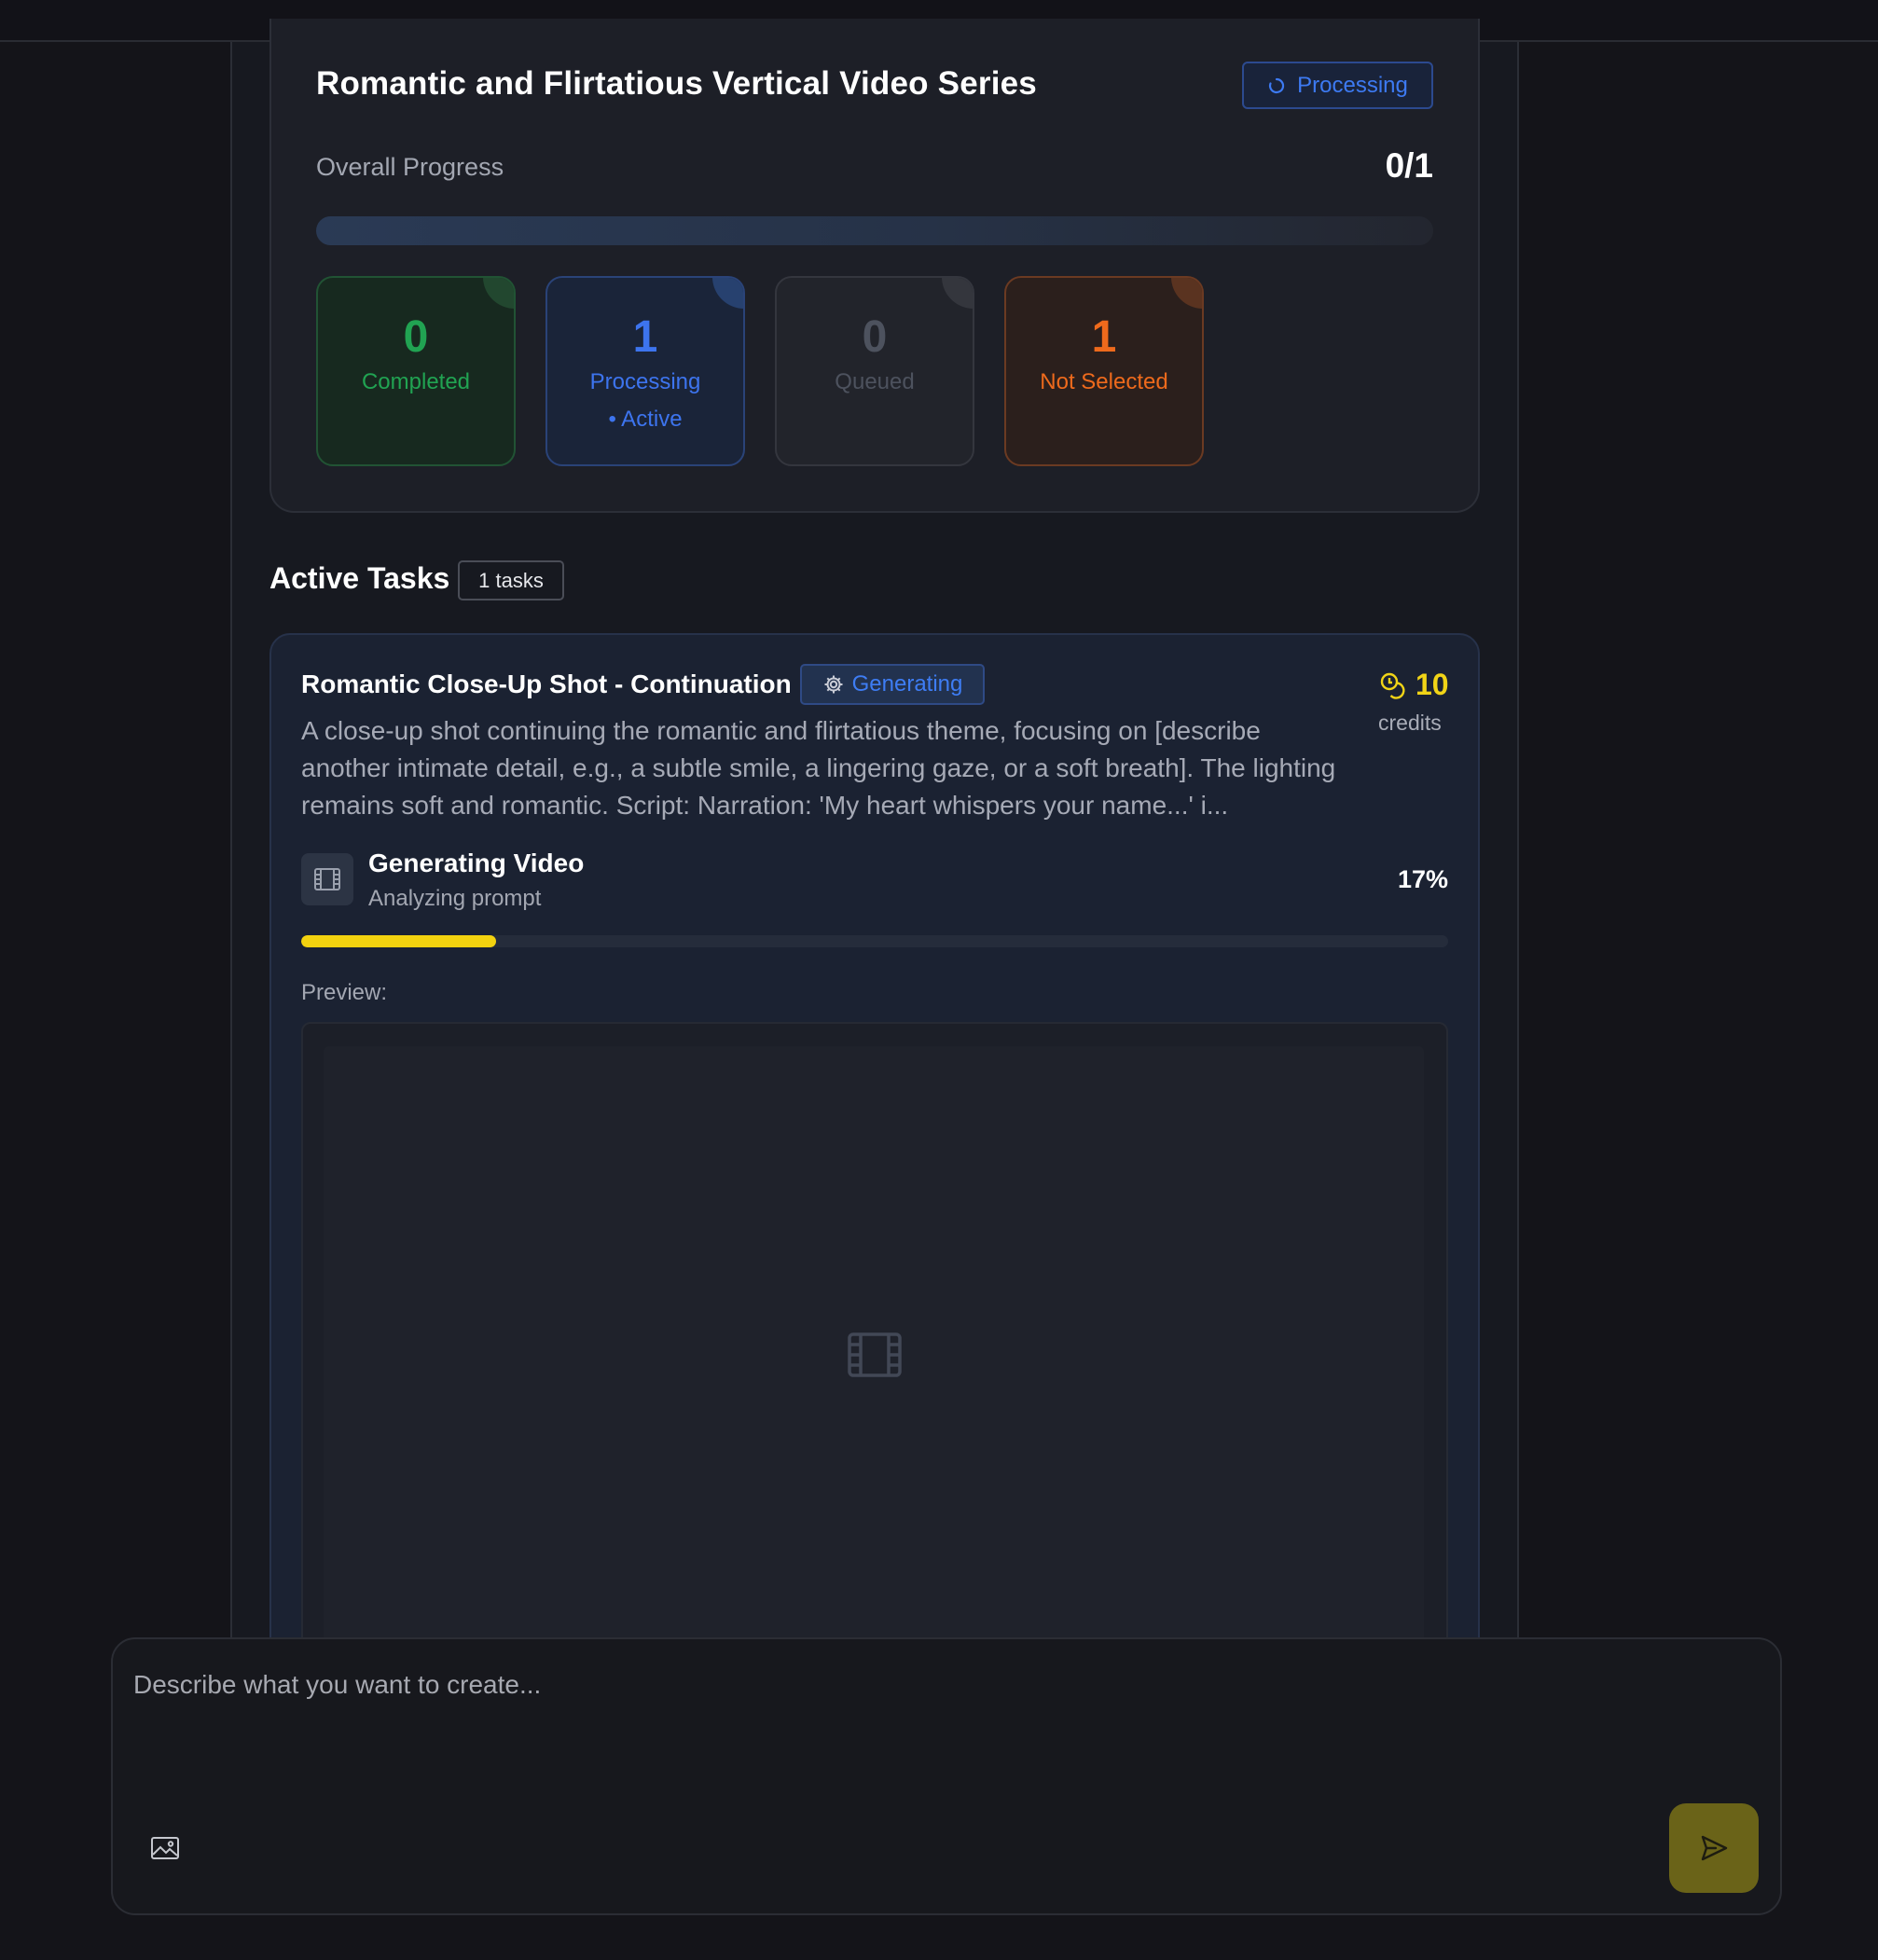 Image resolution: width=1878 pixels, height=1960 pixels. I want to click on tasks-count-badge: 1 tasks, so click(511, 580).